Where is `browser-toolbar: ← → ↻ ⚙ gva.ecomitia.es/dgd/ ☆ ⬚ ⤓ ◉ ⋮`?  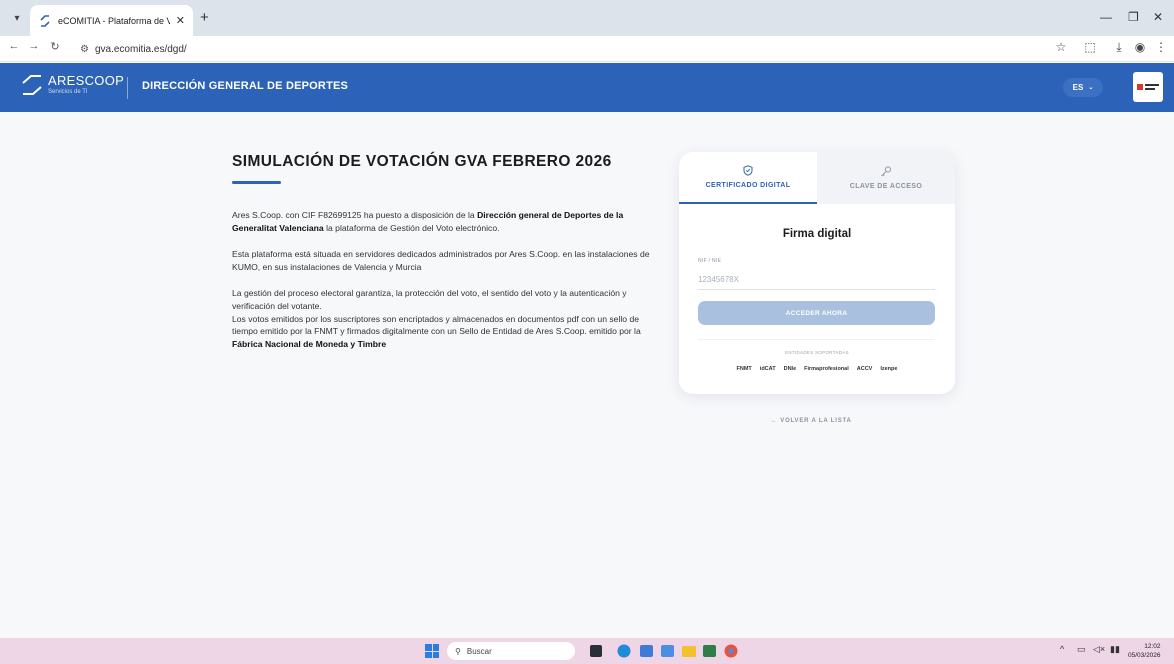
browser-toolbar: ← → ↻ ⚙ gva.ecomitia.es/dgd/ ☆ ⬚ ⤓ ◉ ⋮ is located at coordinates (587, 49).